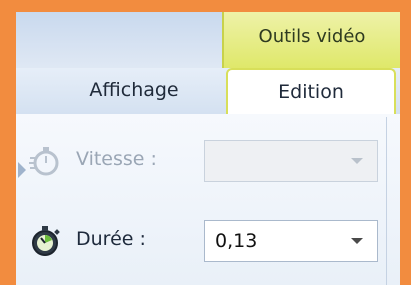 The image size is (411, 285). Describe the element at coordinates (116, 159) in the screenshot. I see `speed-label: Vitesse :` at that location.